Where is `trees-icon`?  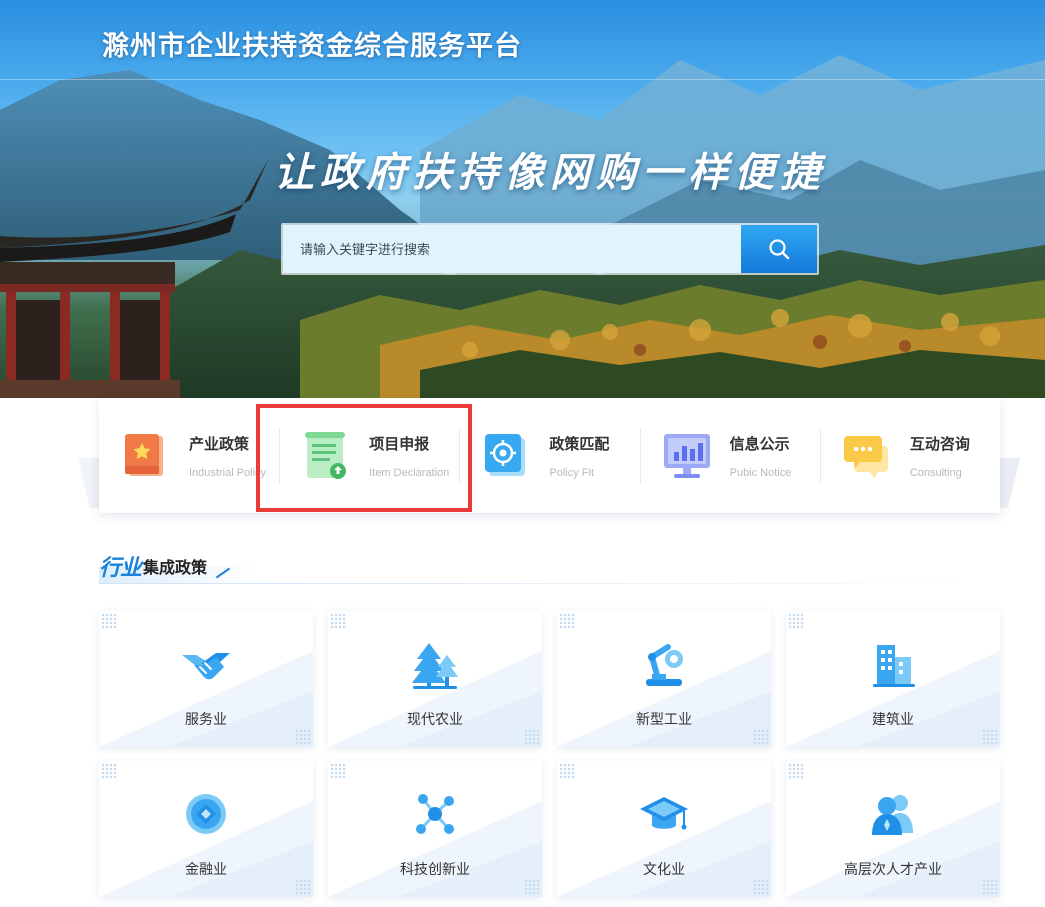 trees-icon is located at coordinates (435, 666).